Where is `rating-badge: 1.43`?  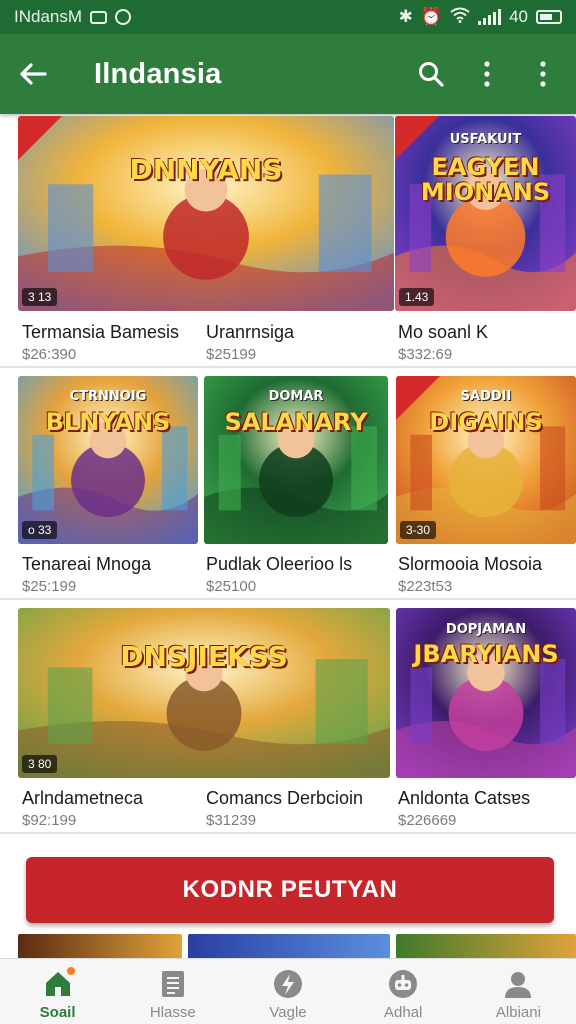
rating-badge: 1.43 is located at coordinates (417, 297).